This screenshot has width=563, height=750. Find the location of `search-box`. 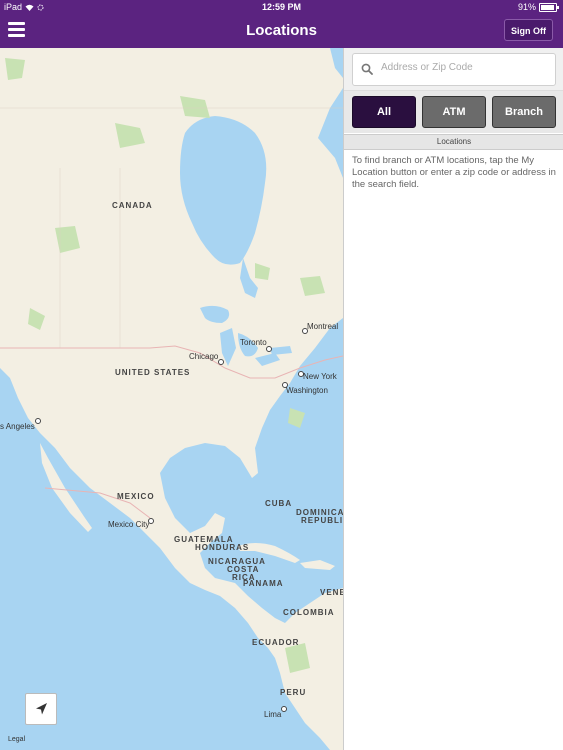

search-box is located at coordinates (454, 69).